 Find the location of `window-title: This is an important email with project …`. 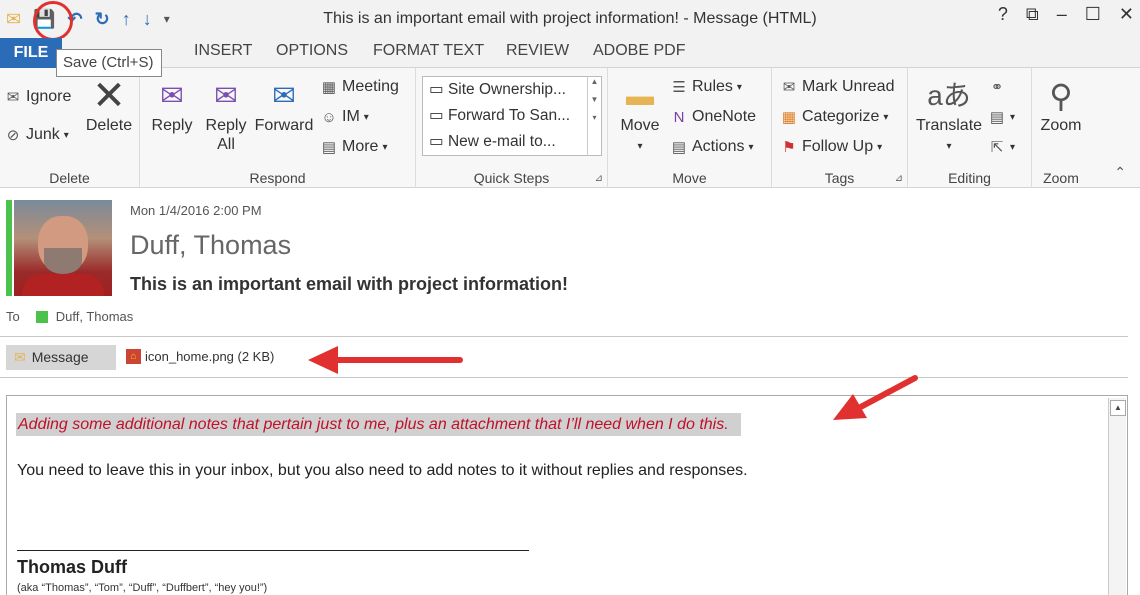

window-title: This is an important email with project … is located at coordinates (570, 18).